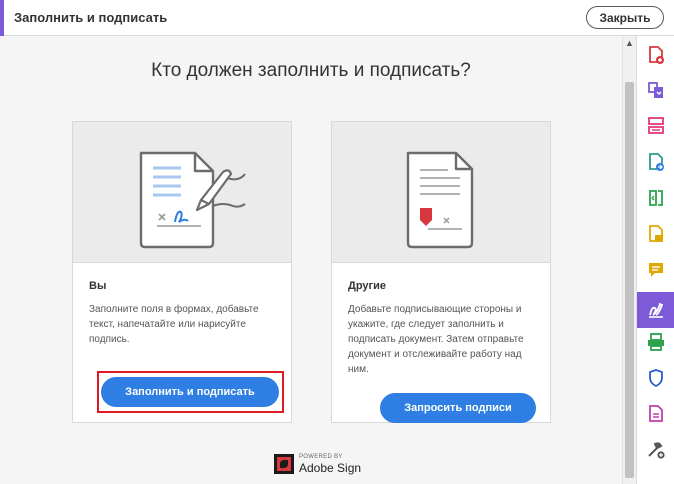  Describe the element at coordinates (656, 378) in the screenshot. I see `protect-icon` at that location.